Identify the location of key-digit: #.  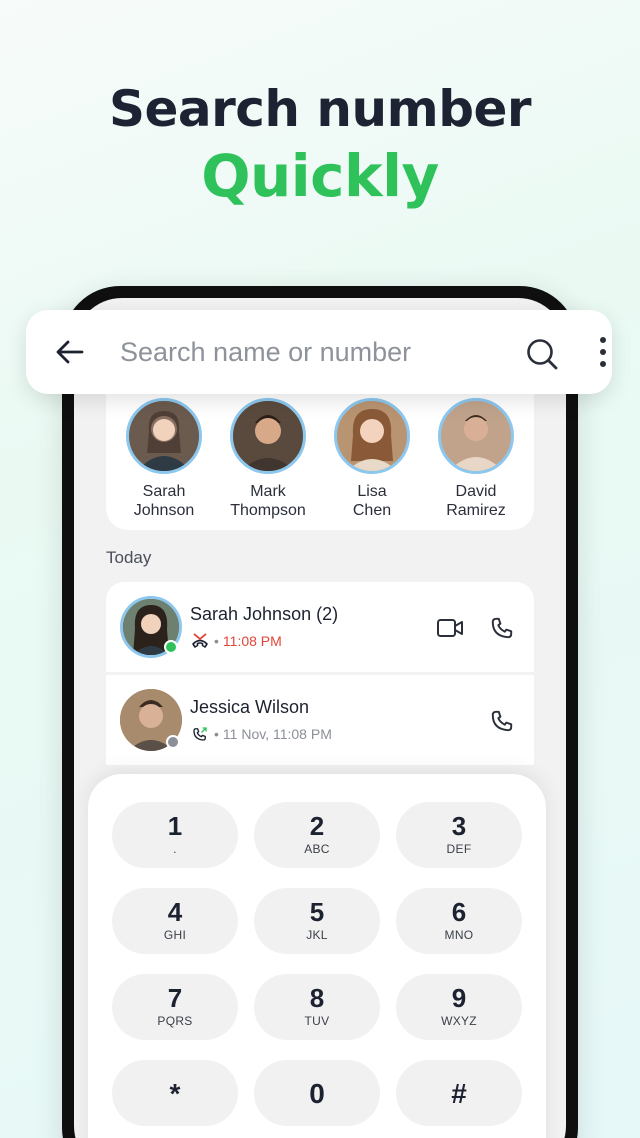
(459, 1093).